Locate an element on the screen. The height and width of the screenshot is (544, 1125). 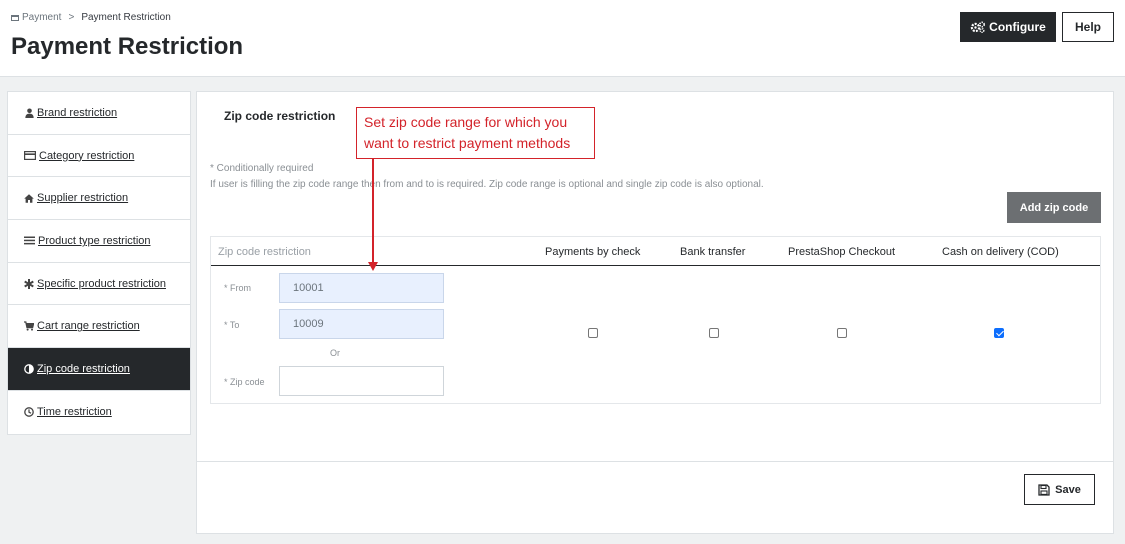
sidebar-item-product-type: Product type restriction is located at coordinates (99, 241).